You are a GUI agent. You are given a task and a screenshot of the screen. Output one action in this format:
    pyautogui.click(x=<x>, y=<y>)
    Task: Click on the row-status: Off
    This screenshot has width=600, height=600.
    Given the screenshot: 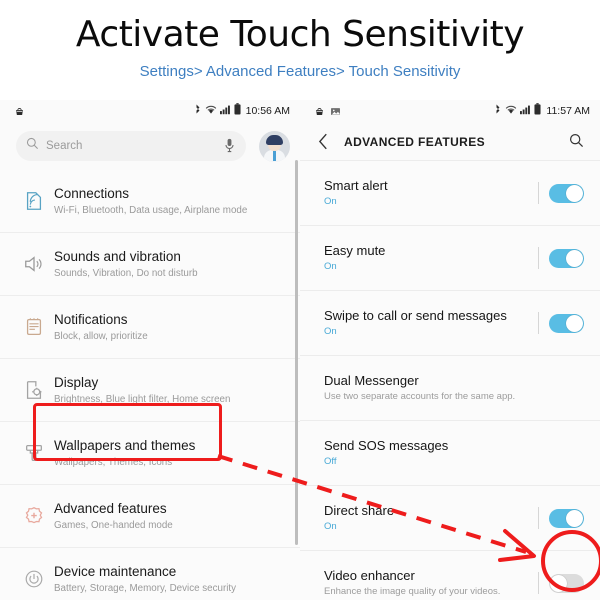 What is the action you would take?
    pyautogui.click(x=330, y=462)
    